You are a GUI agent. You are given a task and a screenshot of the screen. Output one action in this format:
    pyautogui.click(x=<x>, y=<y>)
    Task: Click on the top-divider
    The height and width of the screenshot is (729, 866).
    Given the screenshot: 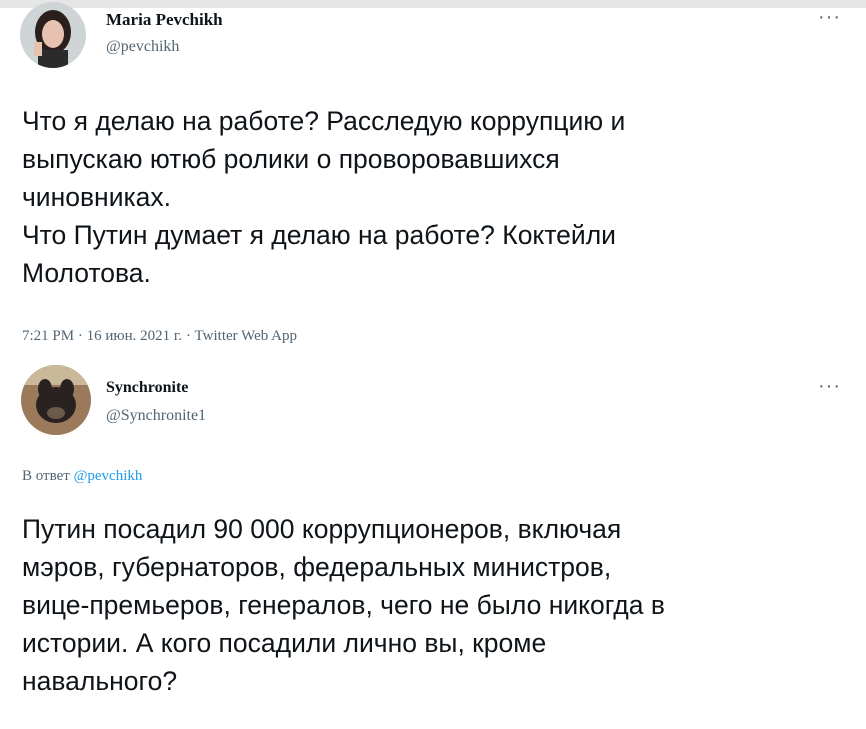 What is the action you would take?
    pyautogui.click(x=433, y=4)
    